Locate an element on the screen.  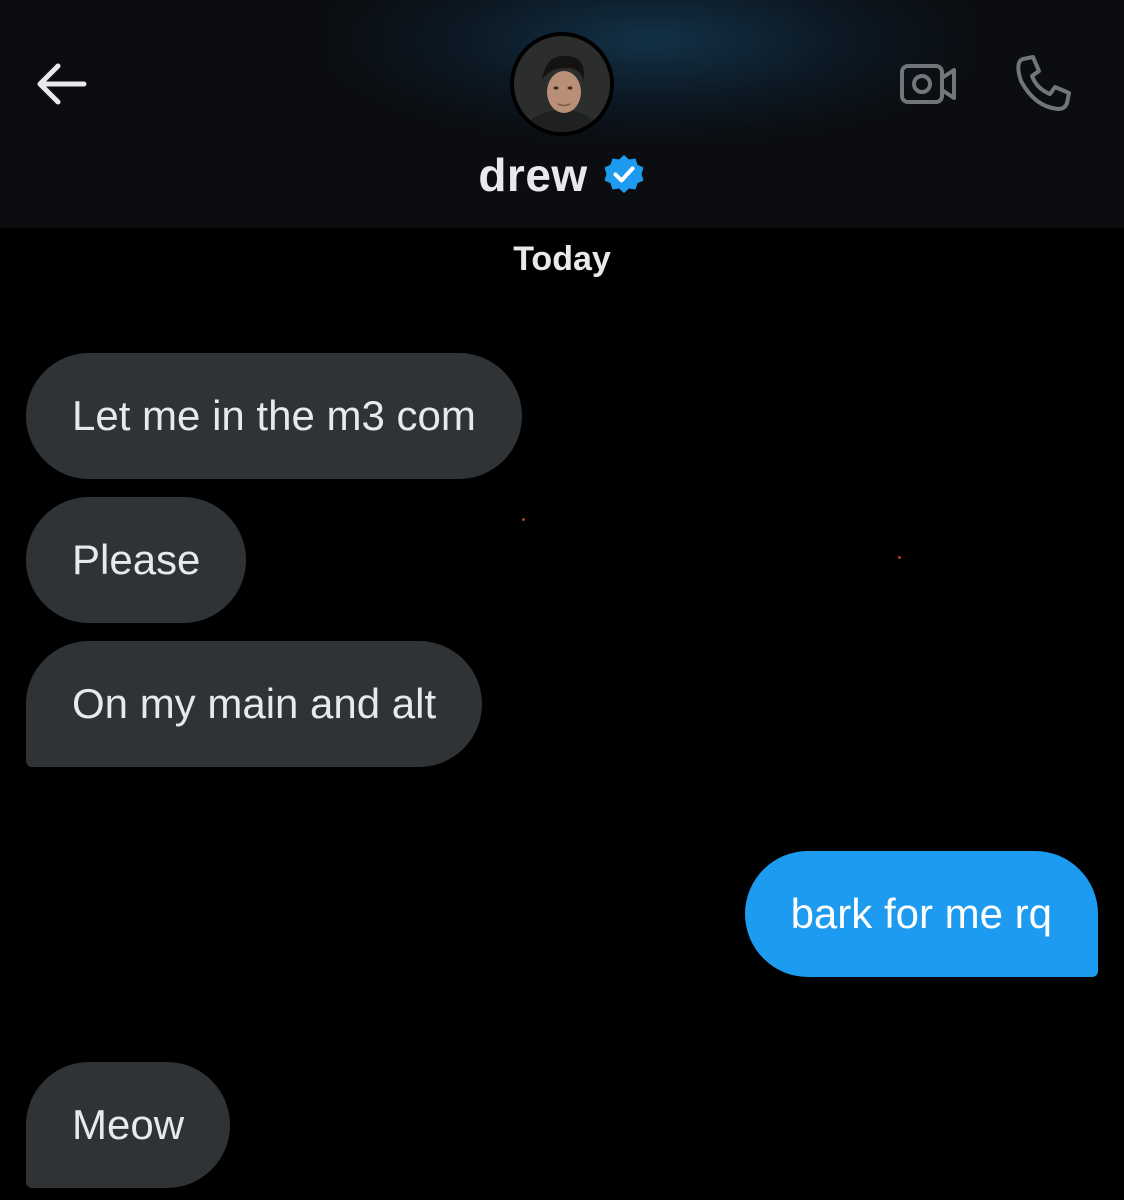
video-call-button is located at coordinates (928, 84).